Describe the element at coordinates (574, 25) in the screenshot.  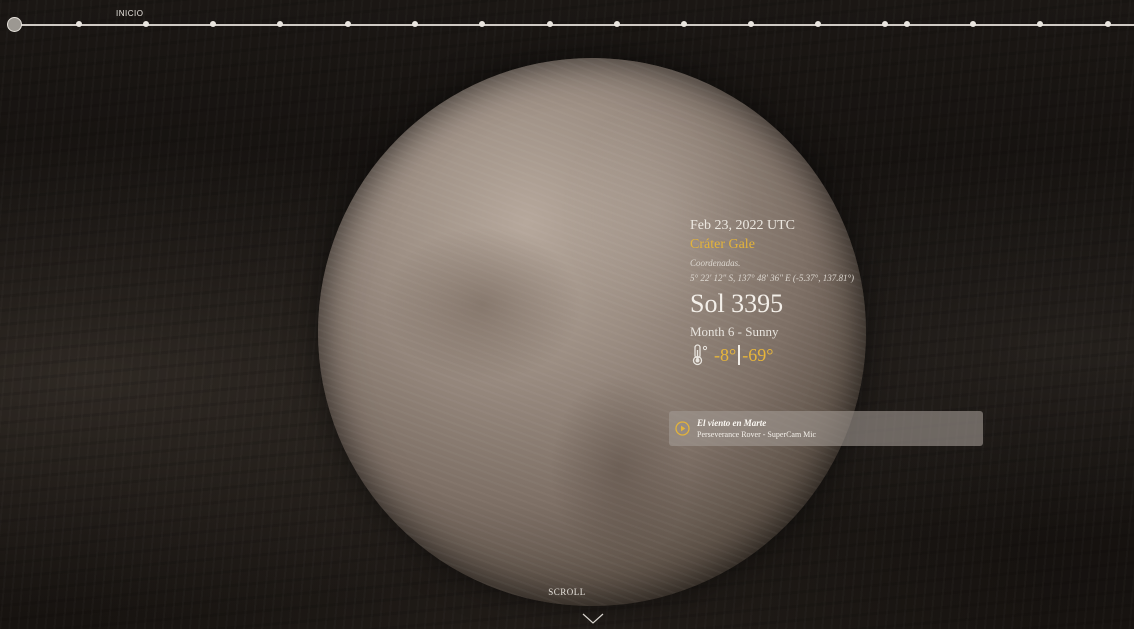
I see `timeline-track` at that location.